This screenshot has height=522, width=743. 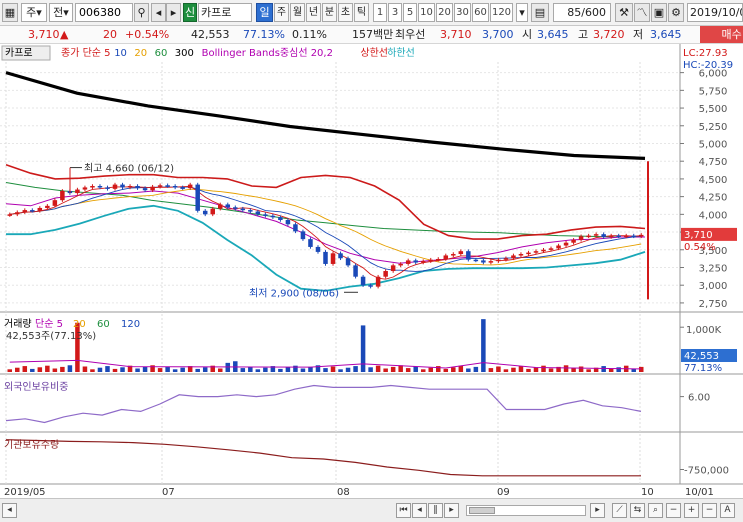 What do you see at coordinates (345, 12) in the screenshot?
I see `period-second-tab: 초` at bounding box center [345, 12].